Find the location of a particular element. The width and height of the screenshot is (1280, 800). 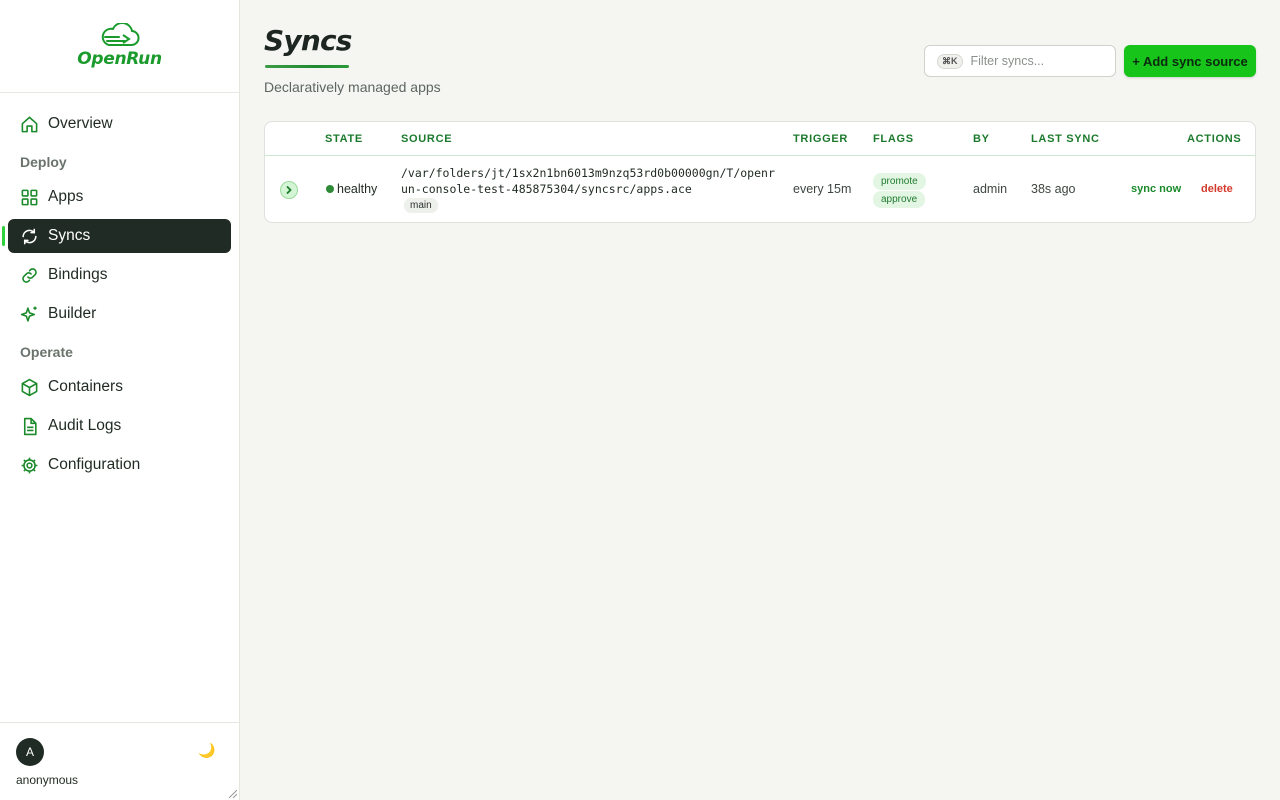

gear-icon is located at coordinates (29, 465).